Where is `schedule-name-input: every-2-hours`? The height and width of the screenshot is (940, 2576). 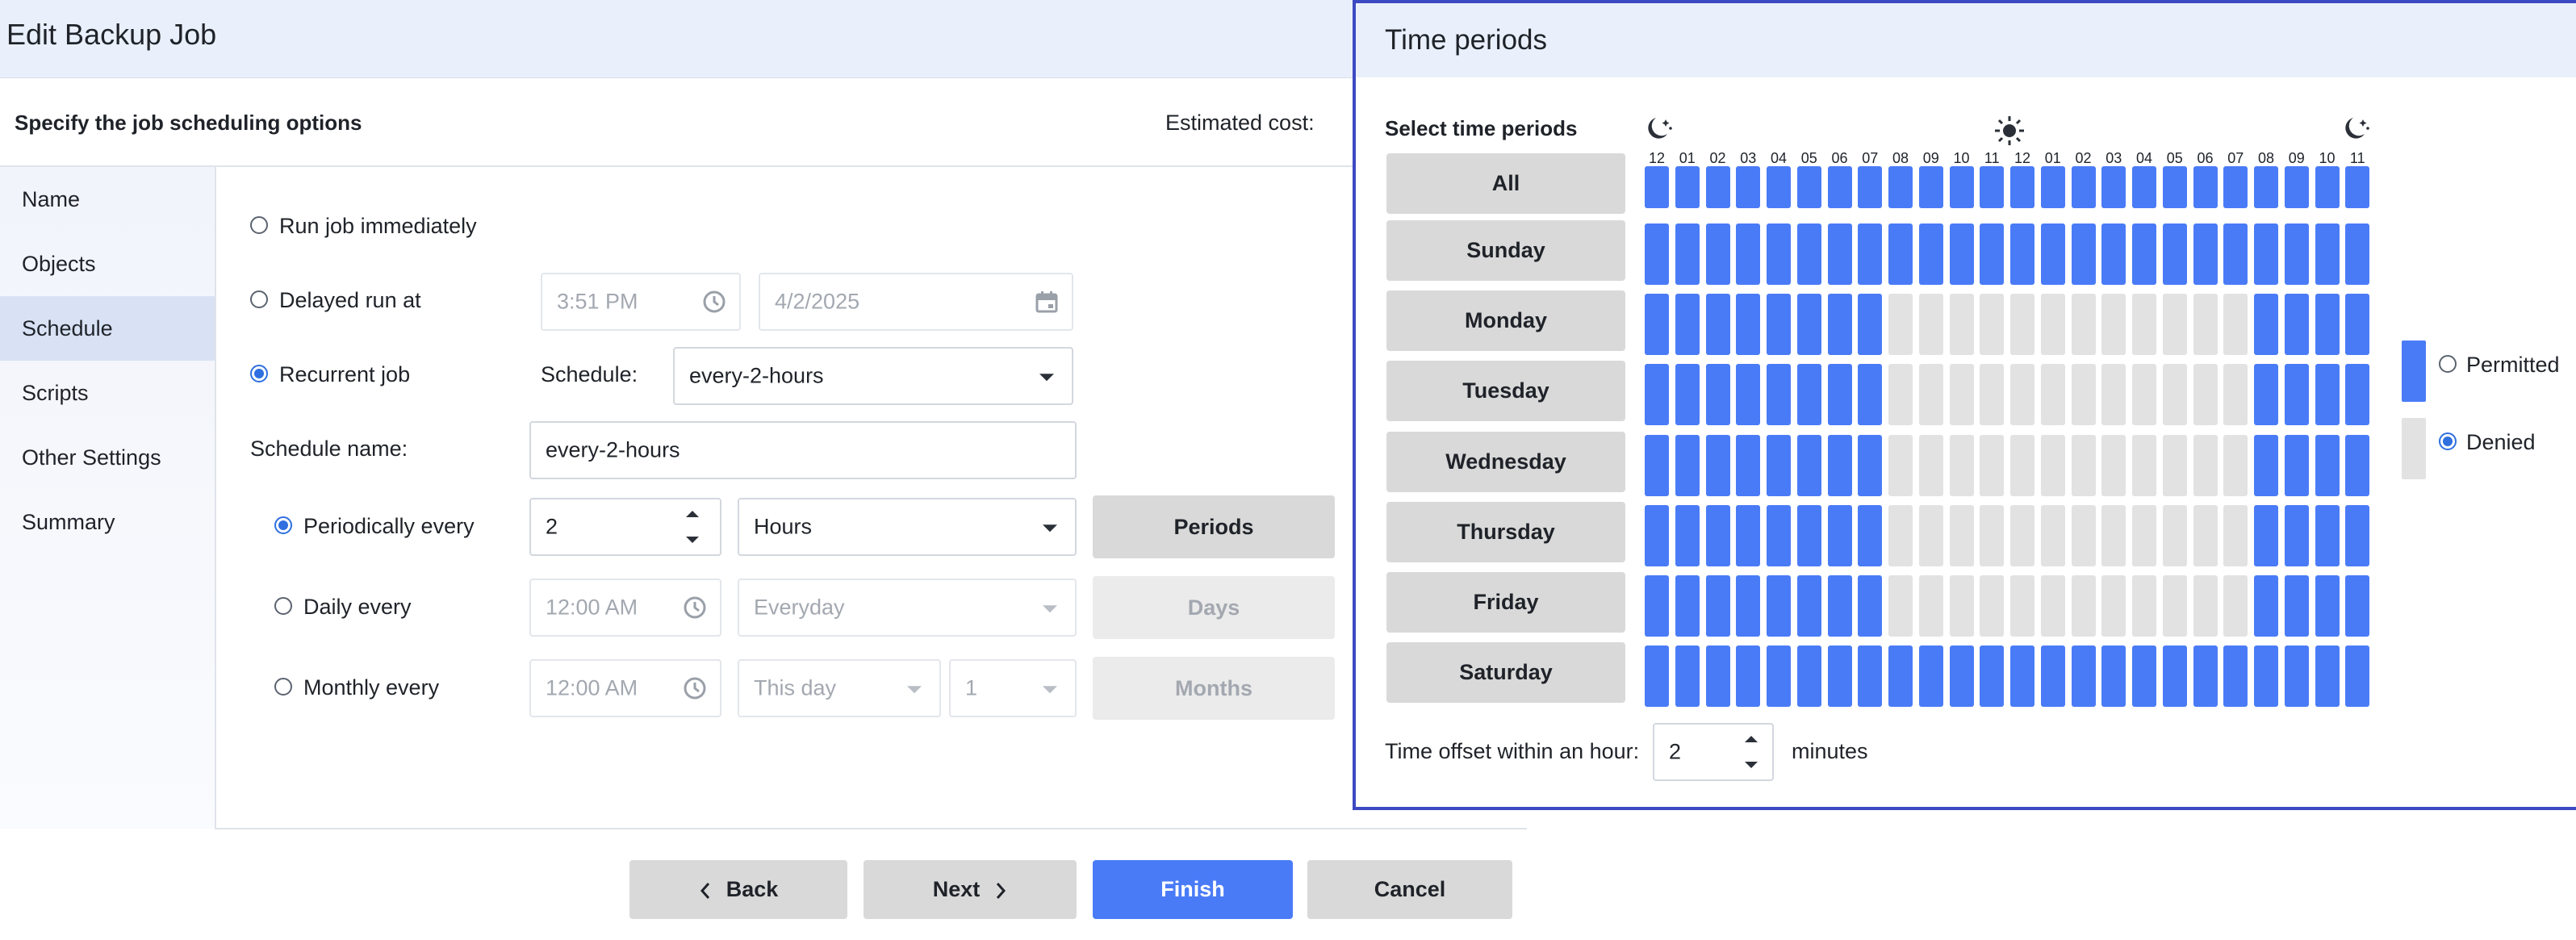
schedule-name-input: every-2-hours is located at coordinates (803, 450).